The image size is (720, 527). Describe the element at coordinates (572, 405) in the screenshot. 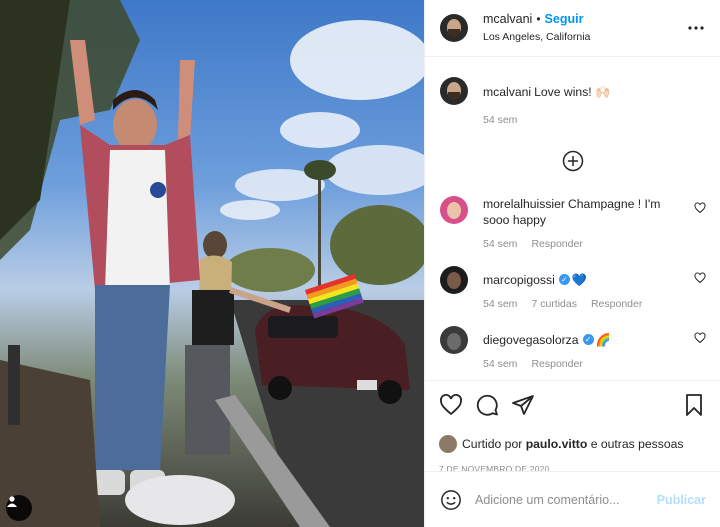

I see `action-icons-row` at that location.